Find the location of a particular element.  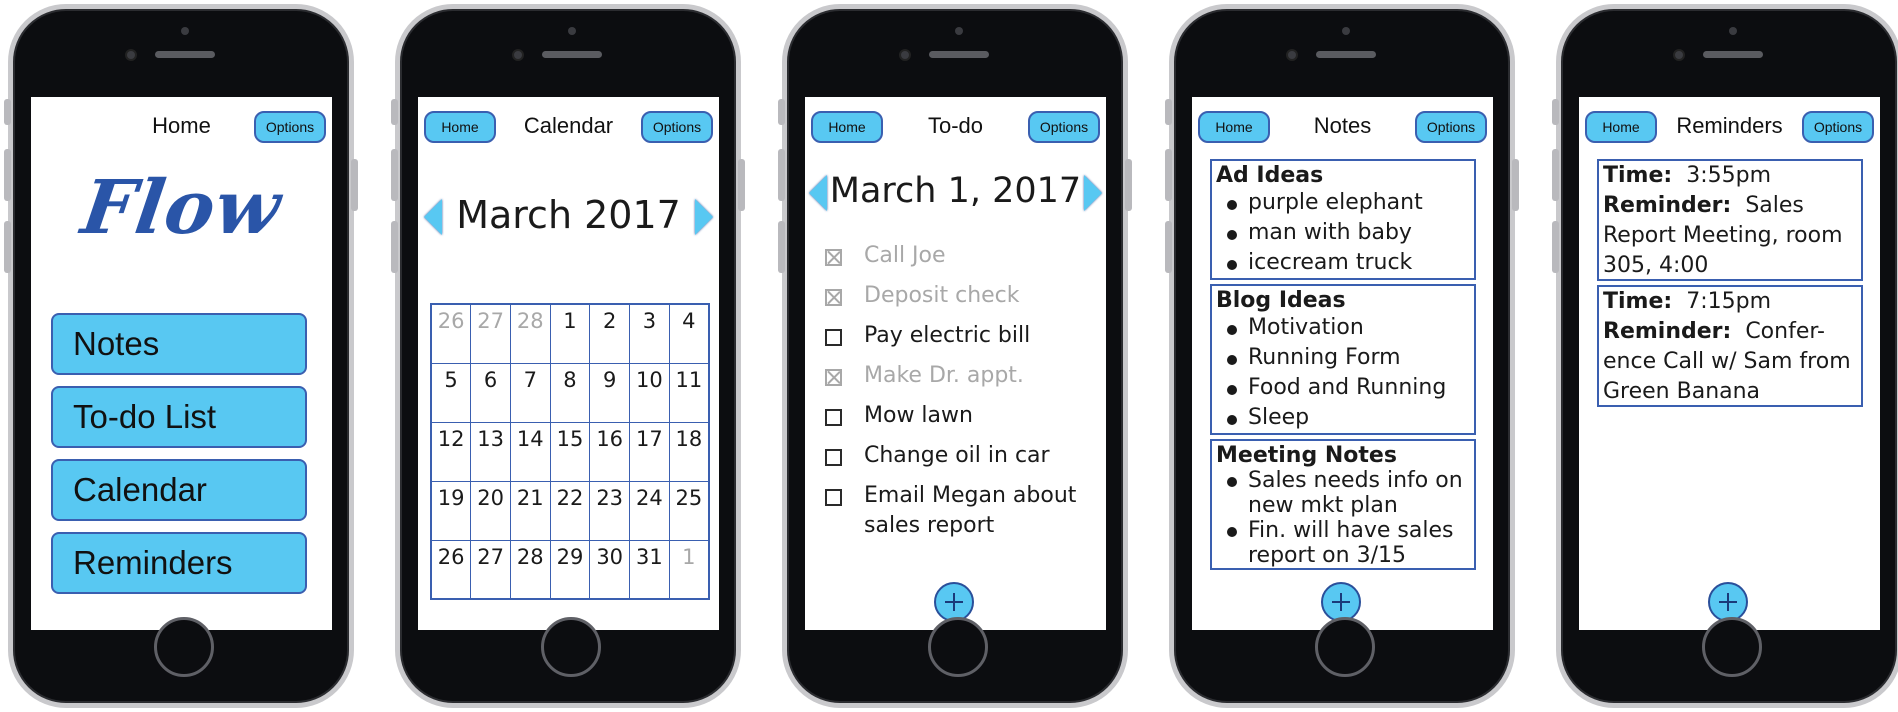

calendar-day-cell: 29 is located at coordinates (570, 569).